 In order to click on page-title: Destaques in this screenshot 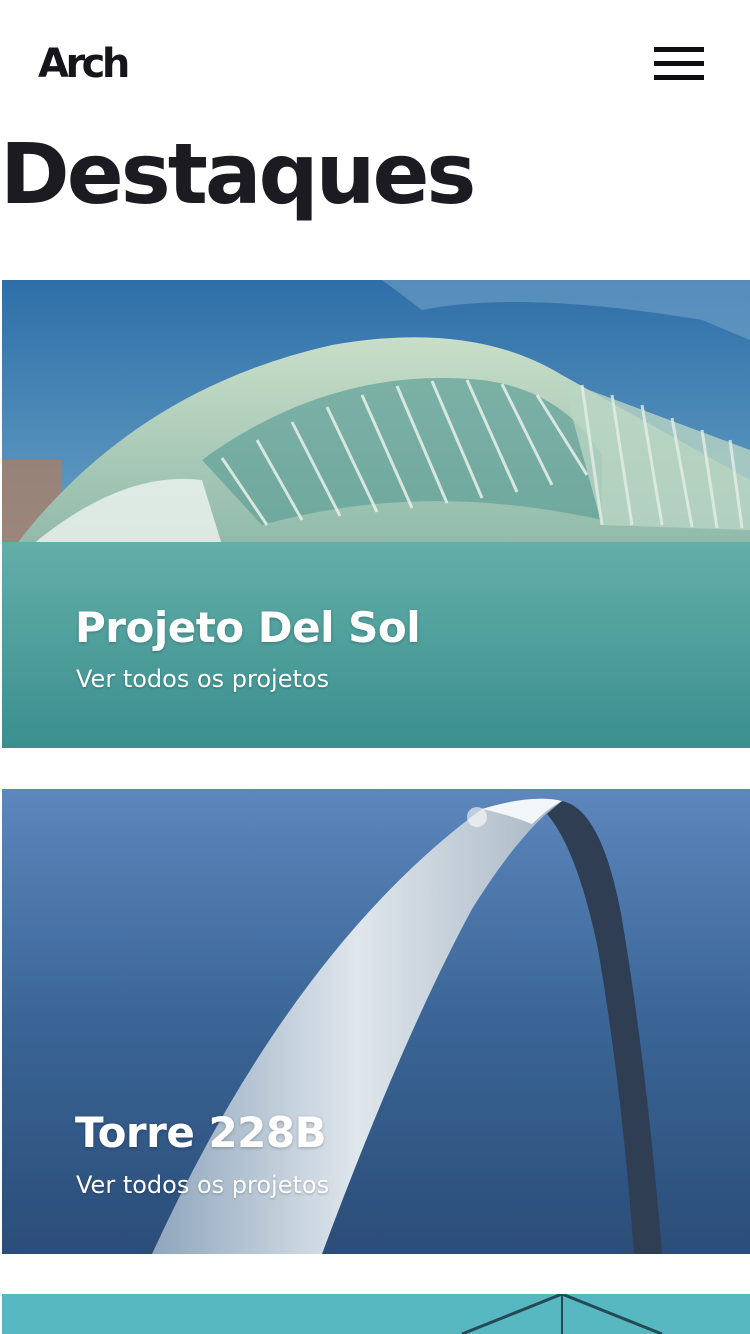, I will do `click(238, 174)`.